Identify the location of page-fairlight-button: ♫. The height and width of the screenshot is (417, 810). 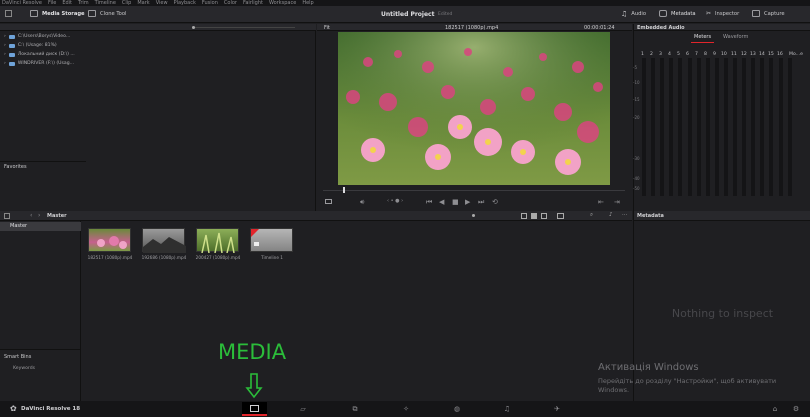
(507, 409).